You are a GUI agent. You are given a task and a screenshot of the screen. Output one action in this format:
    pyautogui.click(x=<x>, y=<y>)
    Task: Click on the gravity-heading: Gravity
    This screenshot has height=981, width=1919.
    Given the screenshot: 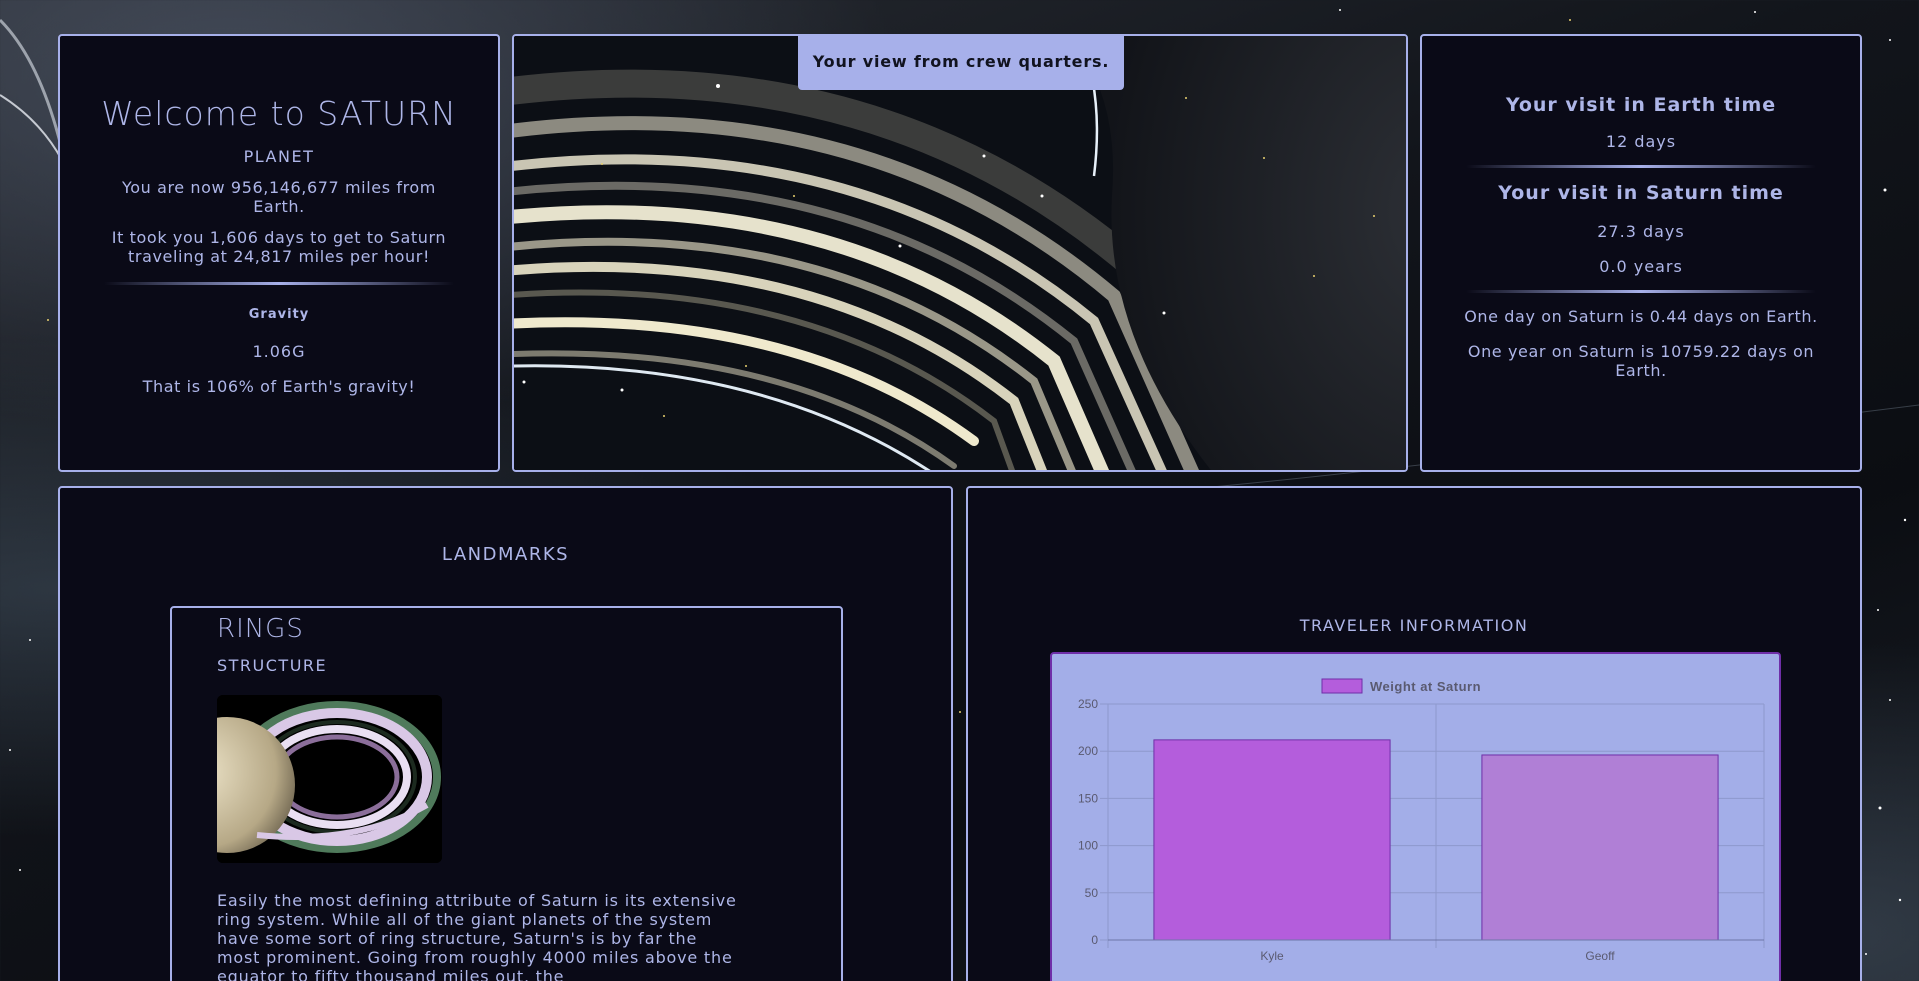 What is the action you would take?
    pyautogui.click(x=279, y=314)
    